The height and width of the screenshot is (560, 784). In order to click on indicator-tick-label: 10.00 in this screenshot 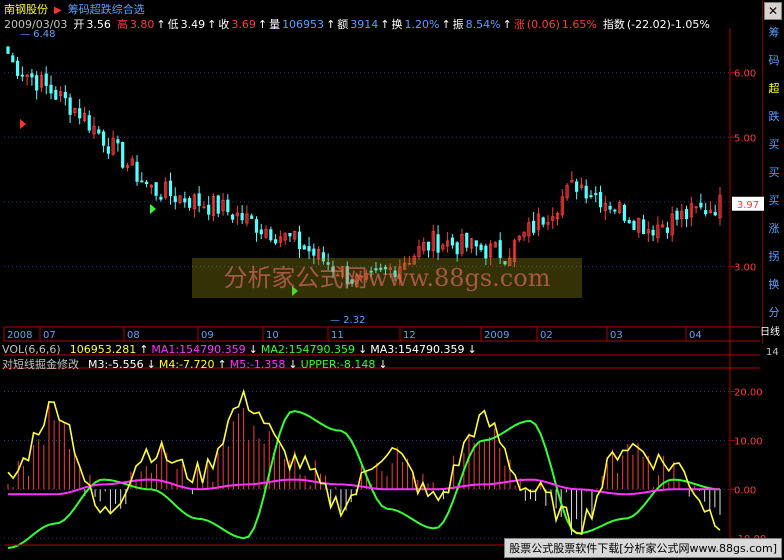, I will do `click(748, 441)`.